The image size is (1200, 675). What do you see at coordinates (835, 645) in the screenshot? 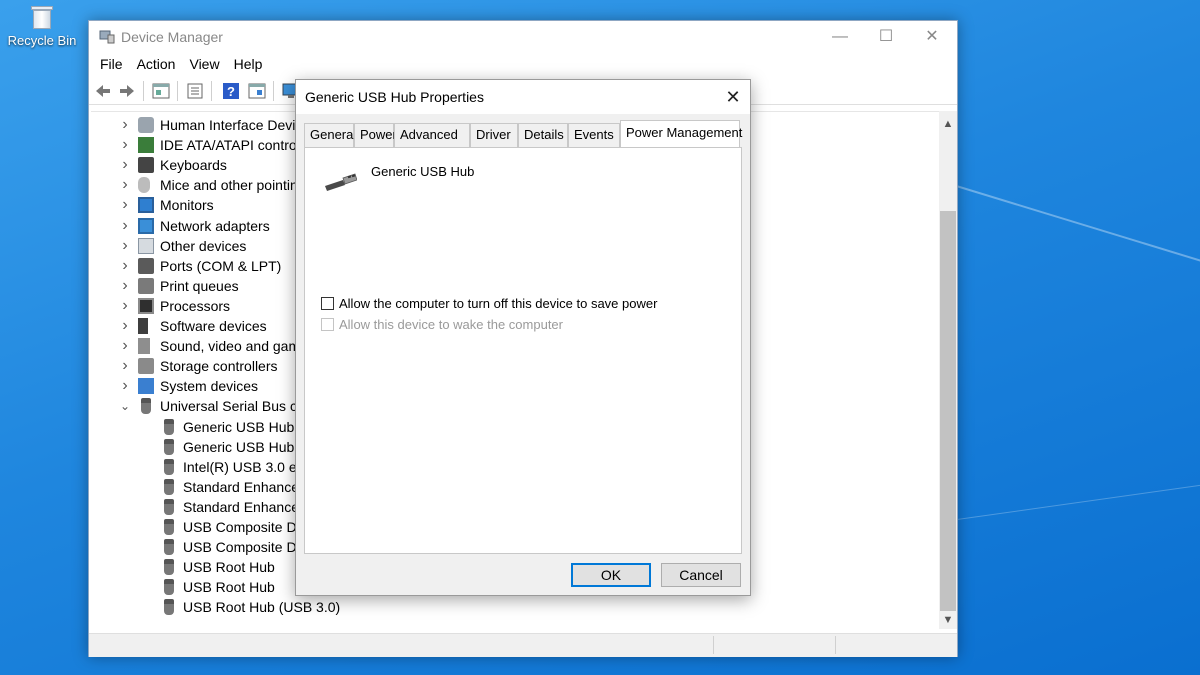
I see `status-divider` at bounding box center [835, 645].